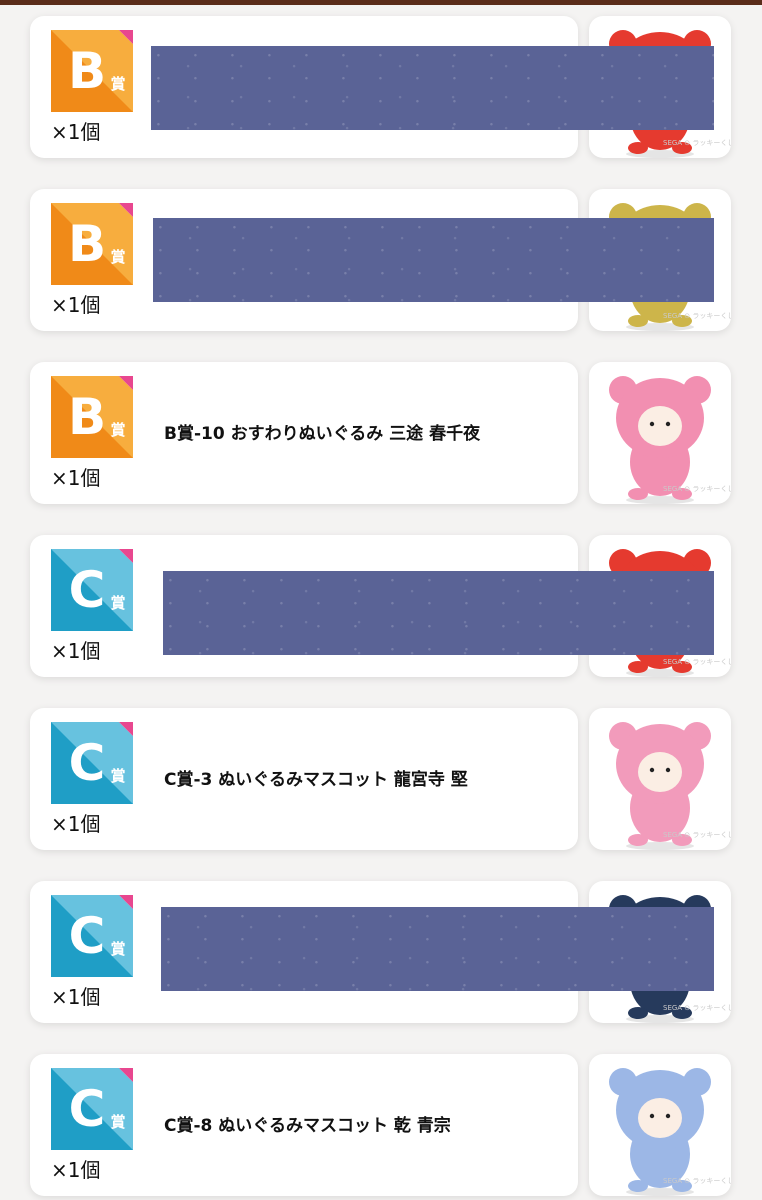  I want to click on prize-name: B賞-10 おすわりぬいぐるみ 三途 春千夜, so click(322, 434).